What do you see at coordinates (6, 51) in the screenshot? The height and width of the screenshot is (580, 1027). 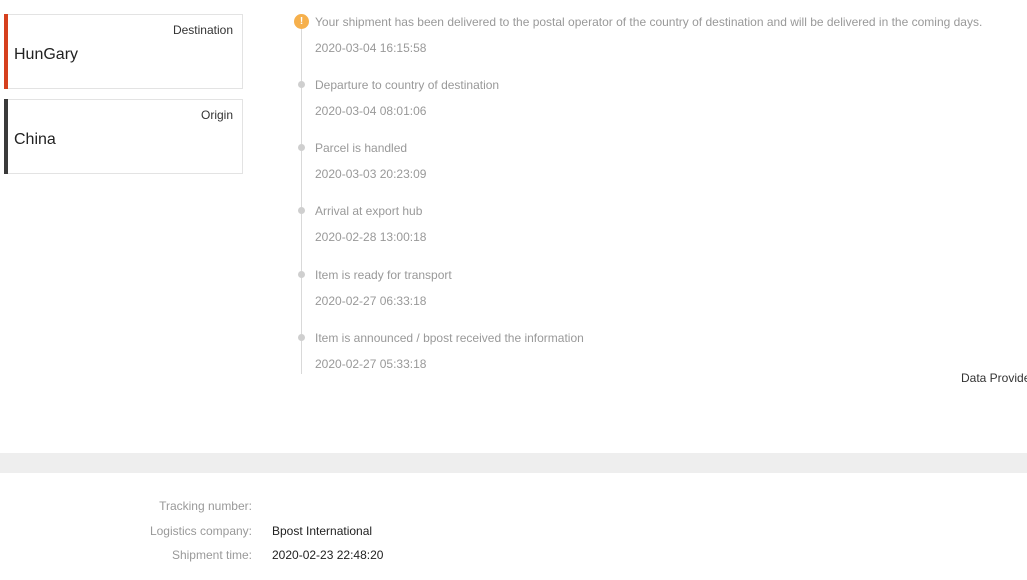 I see `destination-accent-bar` at bounding box center [6, 51].